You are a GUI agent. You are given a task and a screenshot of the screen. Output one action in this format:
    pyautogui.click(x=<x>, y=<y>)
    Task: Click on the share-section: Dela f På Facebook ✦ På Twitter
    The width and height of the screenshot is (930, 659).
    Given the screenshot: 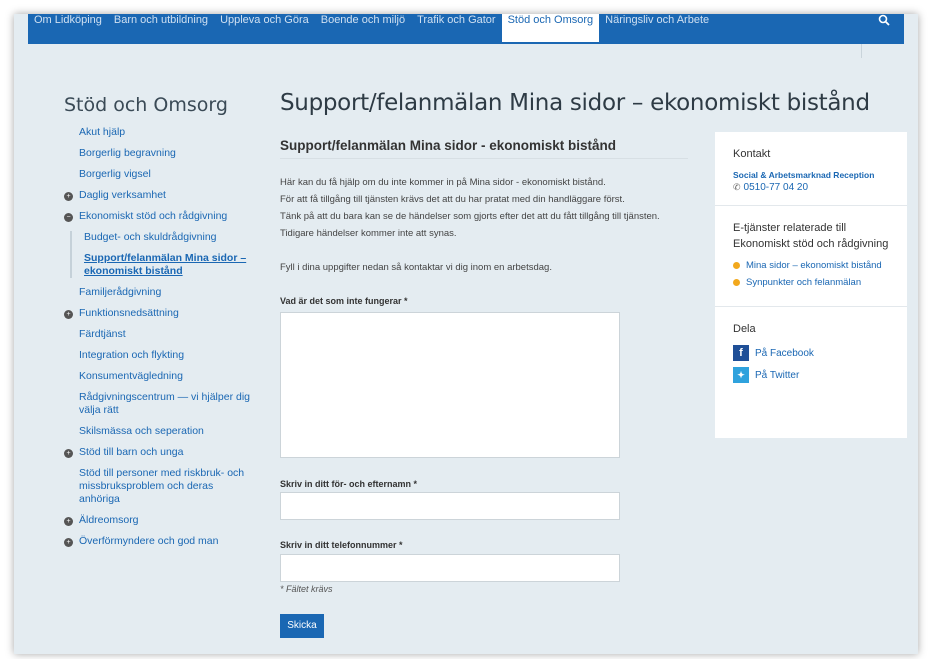 What is the action you would take?
    pyautogui.click(x=811, y=354)
    